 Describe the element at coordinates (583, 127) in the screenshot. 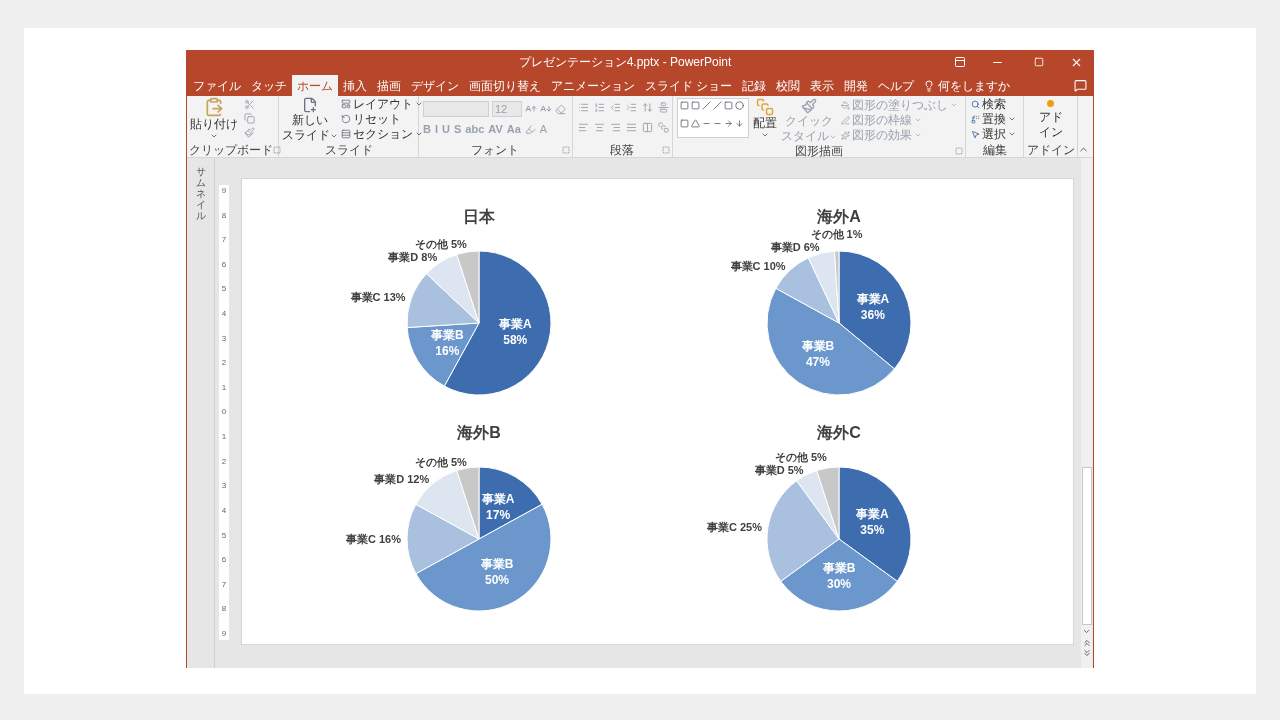

I see `align-left-icon` at that location.